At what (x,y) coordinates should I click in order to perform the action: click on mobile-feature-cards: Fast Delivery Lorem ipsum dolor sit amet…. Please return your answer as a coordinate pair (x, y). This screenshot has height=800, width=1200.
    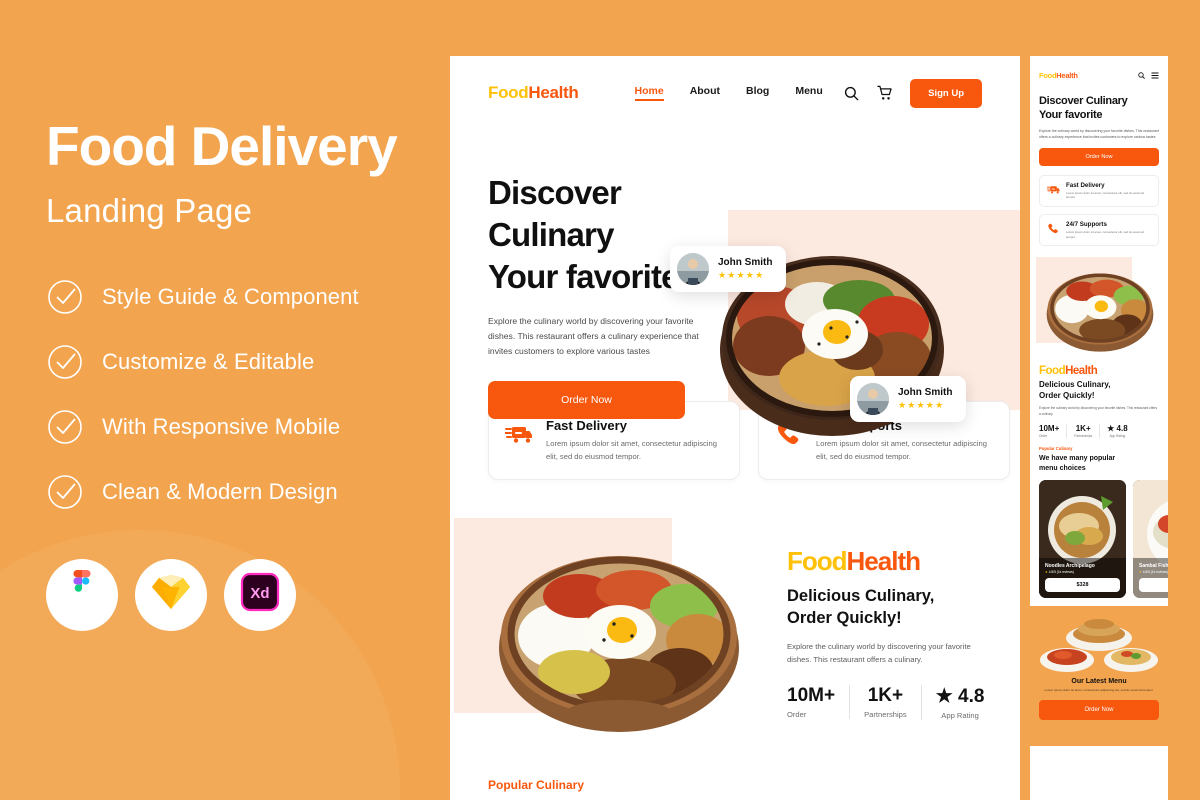
    Looking at the image, I should click on (1099, 206).